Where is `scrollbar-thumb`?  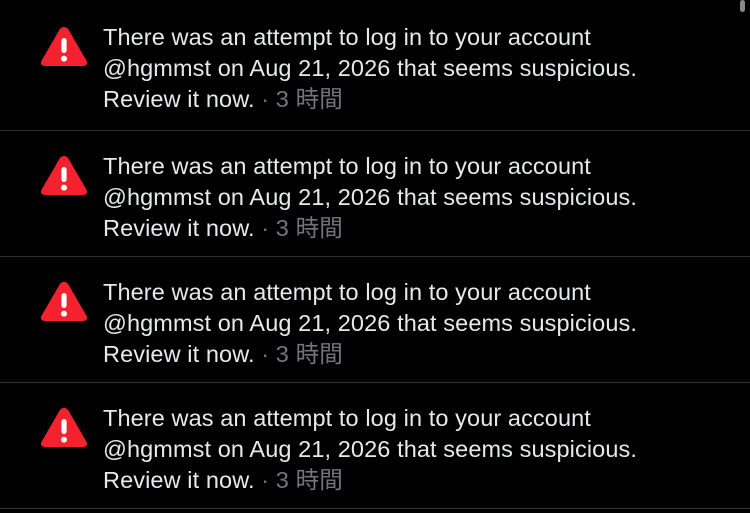 scrollbar-thumb is located at coordinates (742, 6).